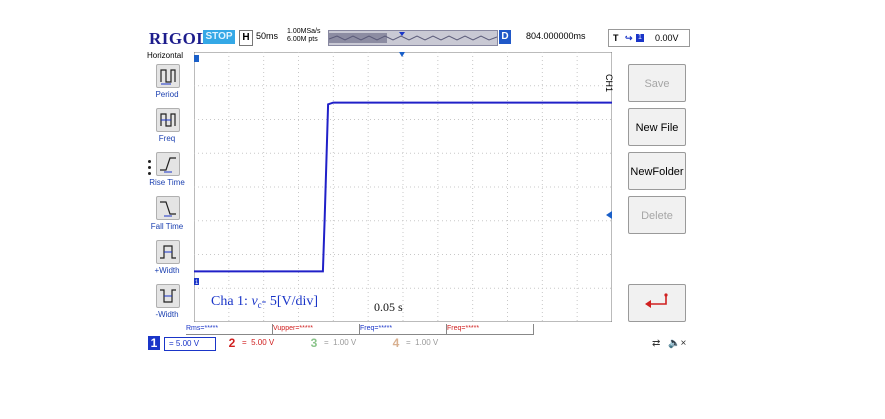 The height and width of the screenshot is (419, 885). What do you see at coordinates (168, 76) in the screenshot?
I see `period-icon` at bounding box center [168, 76].